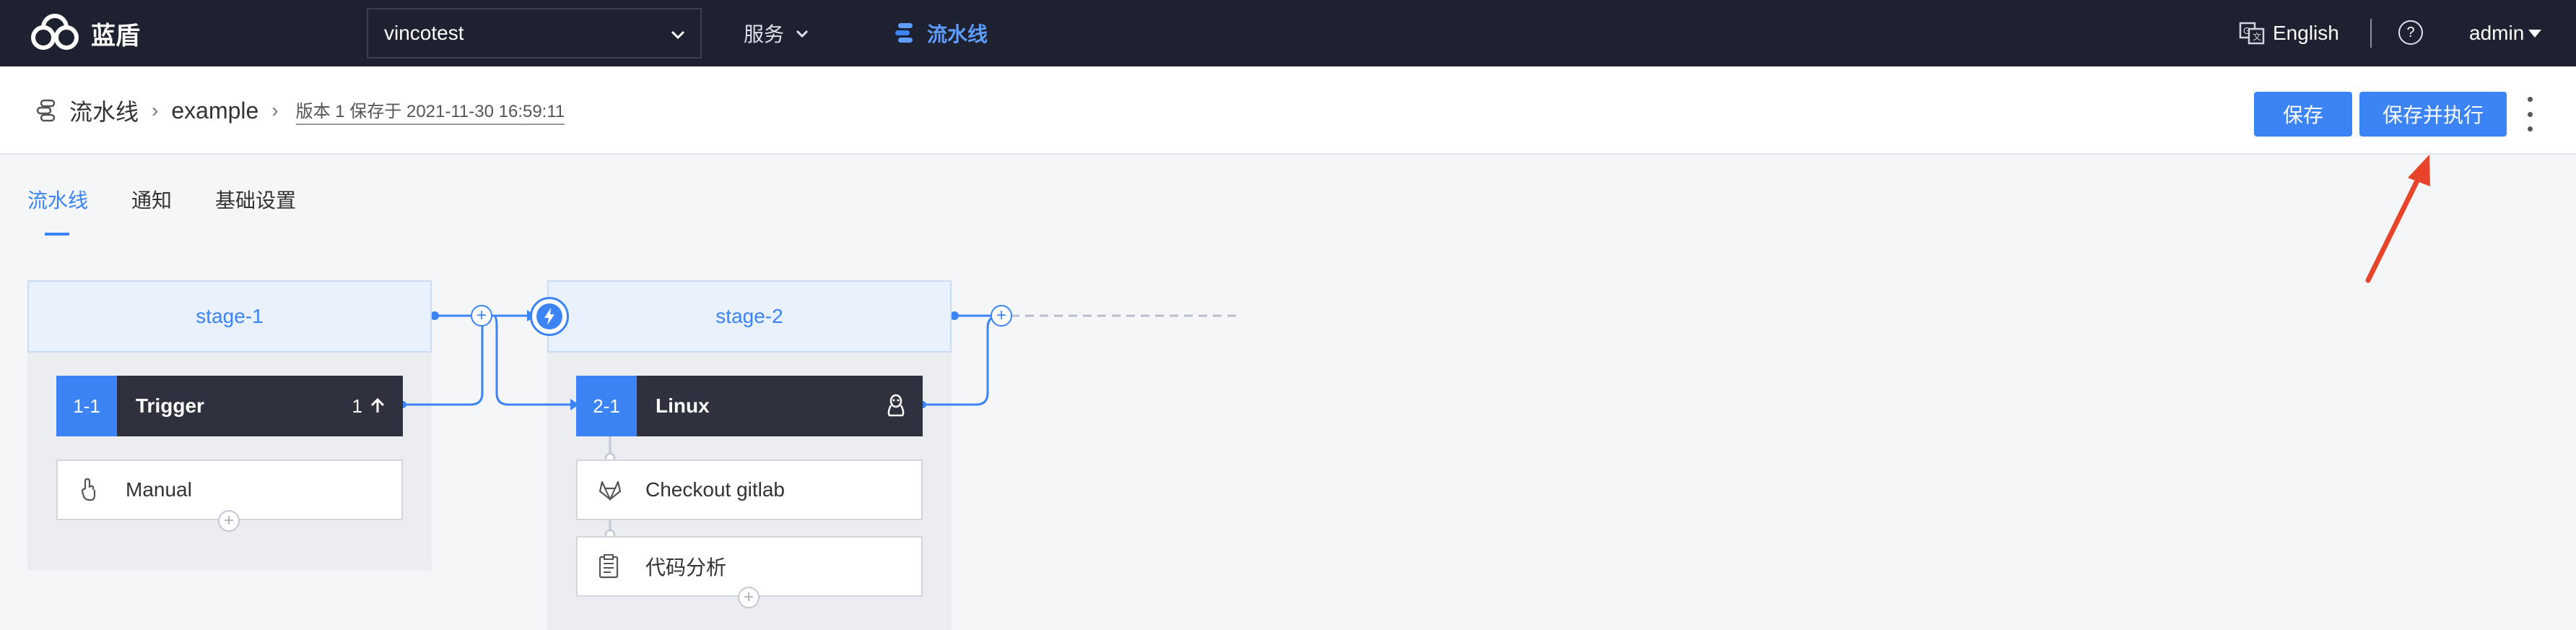  What do you see at coordinates (896, 406) in the screenshot?
I see `linux-icon` at bounding box center [896, 406].